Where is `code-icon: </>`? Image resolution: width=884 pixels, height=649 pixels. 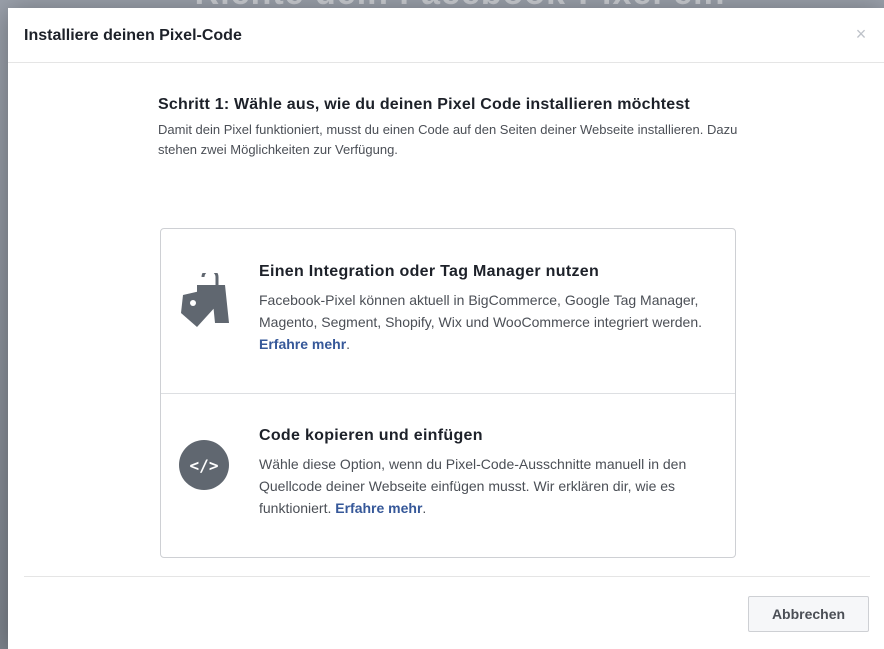 code-icon: </> is located at coordinates (206, 467).